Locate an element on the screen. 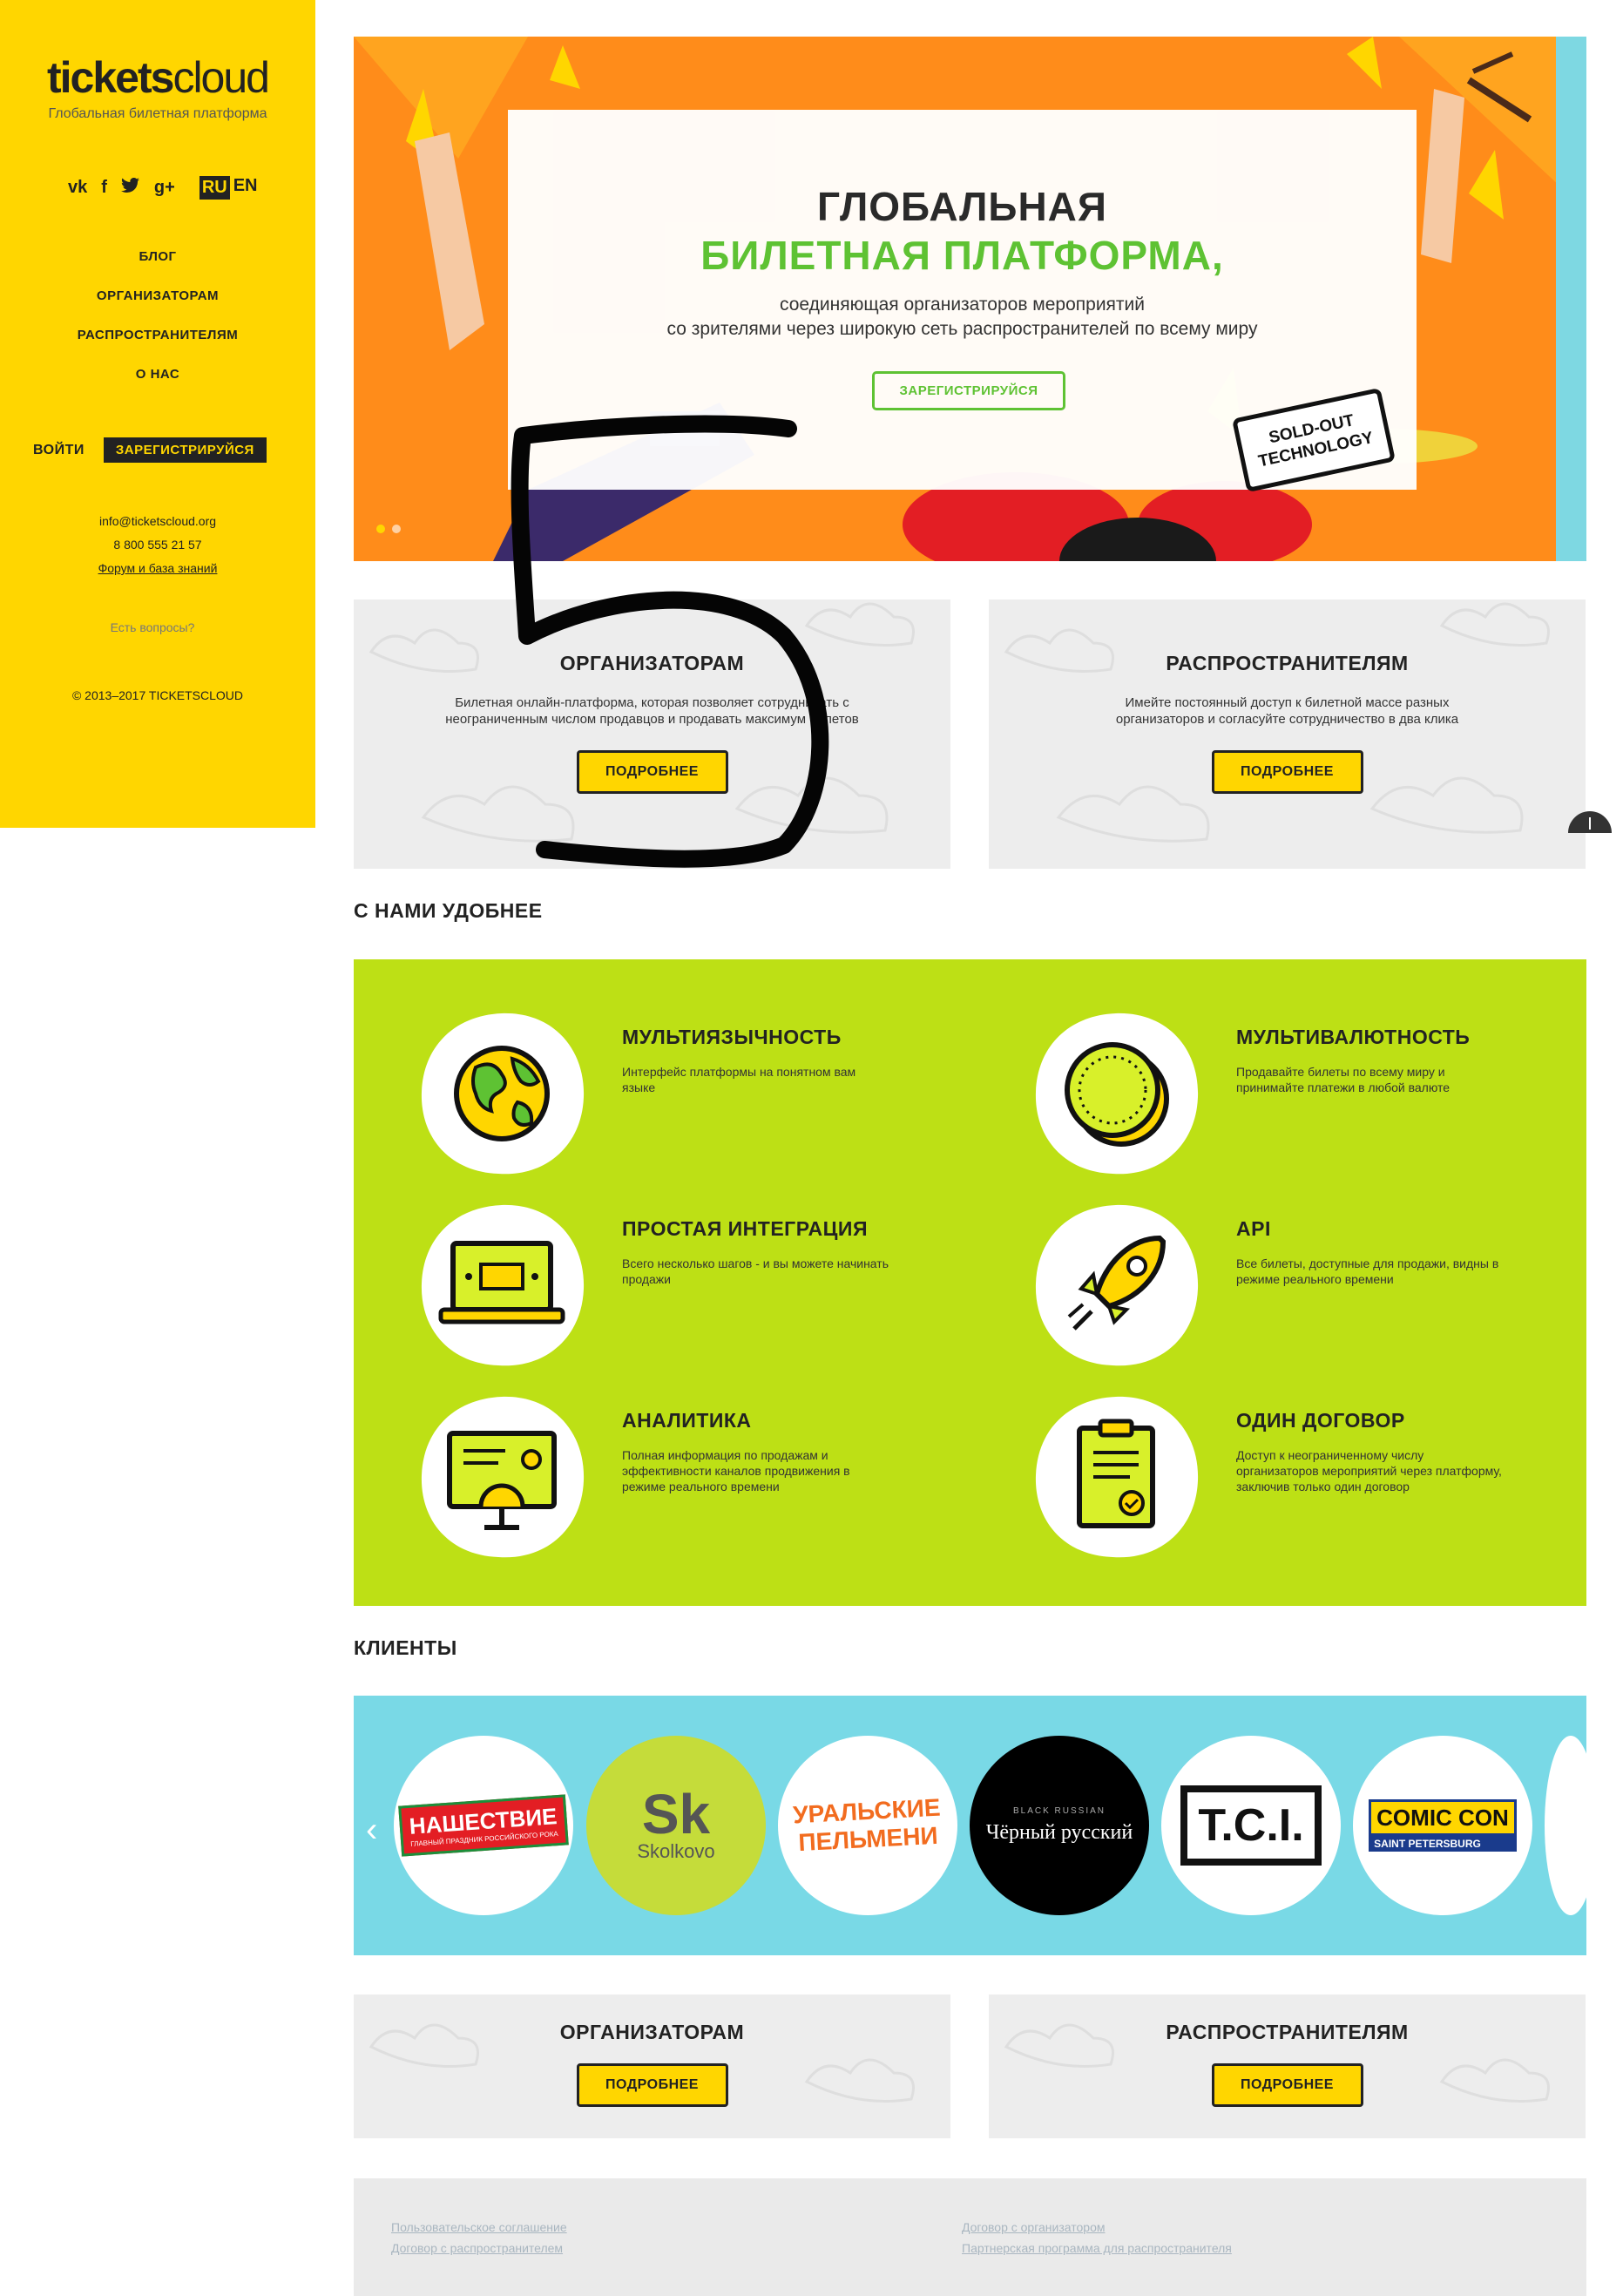 Image resolution: width=1623 pixels, height=2296 pixels. client-cherny-russky: BLACK RUSSIAN Чёрный русский is located at coordinates (1059, 1825).